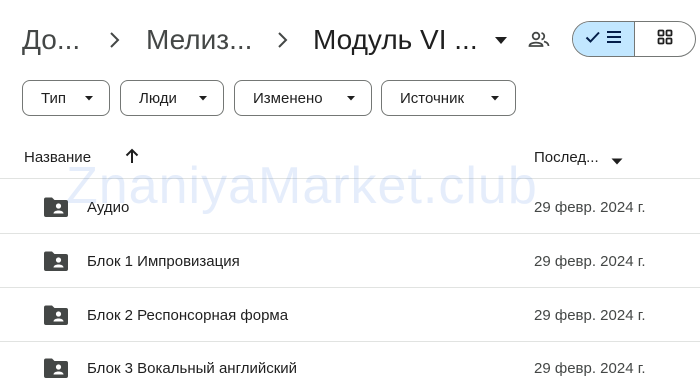  Describe the element at coordinates (593, 39) in the screenshot. I see `check-icon` at that location.